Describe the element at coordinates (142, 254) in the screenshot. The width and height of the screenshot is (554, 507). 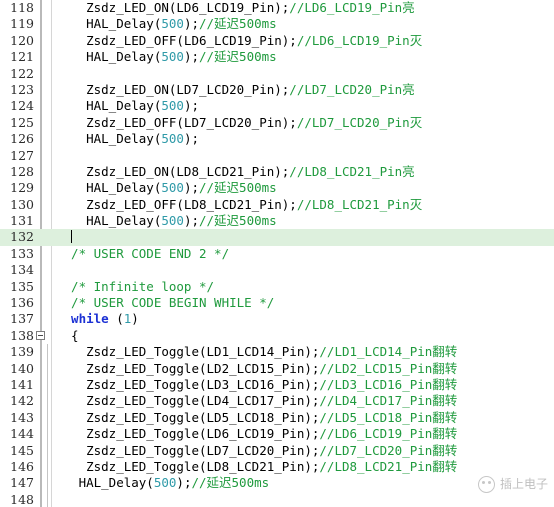
I see `code-text: /* USER CODE END 2 */` at that location.